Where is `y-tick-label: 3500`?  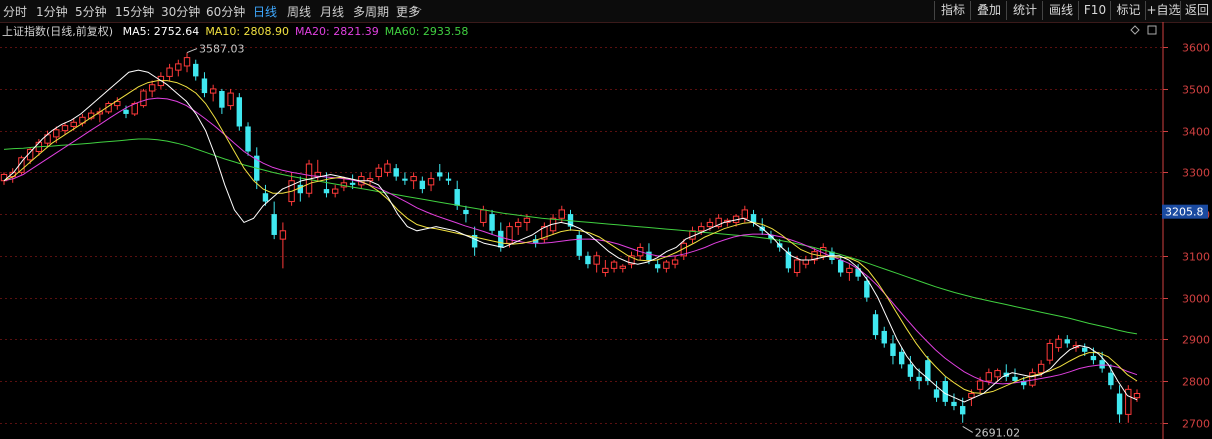
y-tick-label: 3500 is located at coordinates (1196, 90).